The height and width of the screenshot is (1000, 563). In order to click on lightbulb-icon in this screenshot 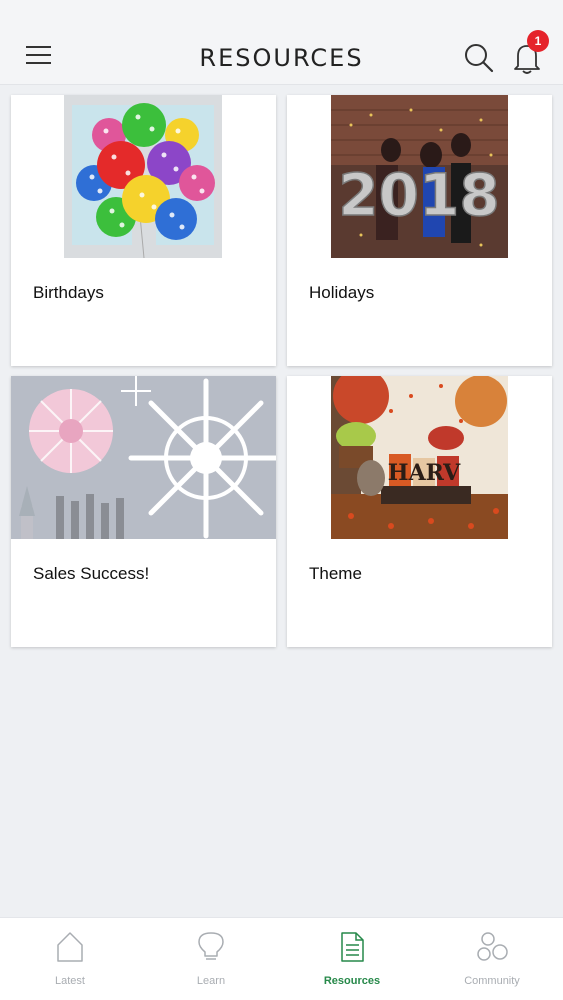, I will do `click(211, 946)`.